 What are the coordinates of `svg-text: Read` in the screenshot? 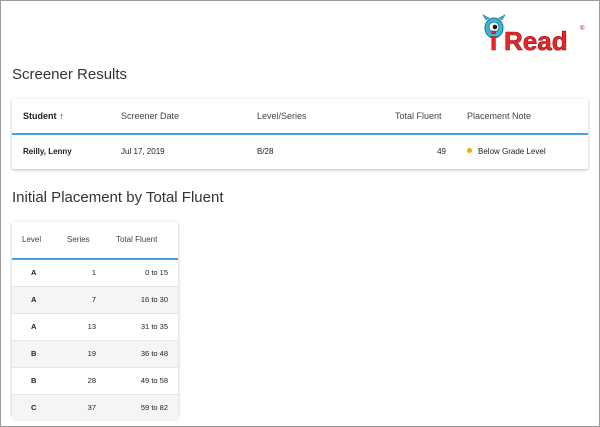 It's located at (536, 40).